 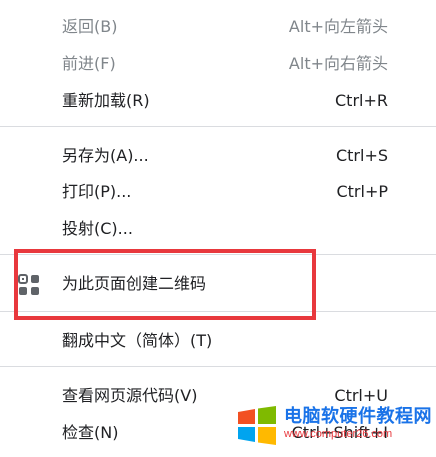 I want to click on menu-item-shortcut: Alt+向左箭头, so click(x=338, y=26).